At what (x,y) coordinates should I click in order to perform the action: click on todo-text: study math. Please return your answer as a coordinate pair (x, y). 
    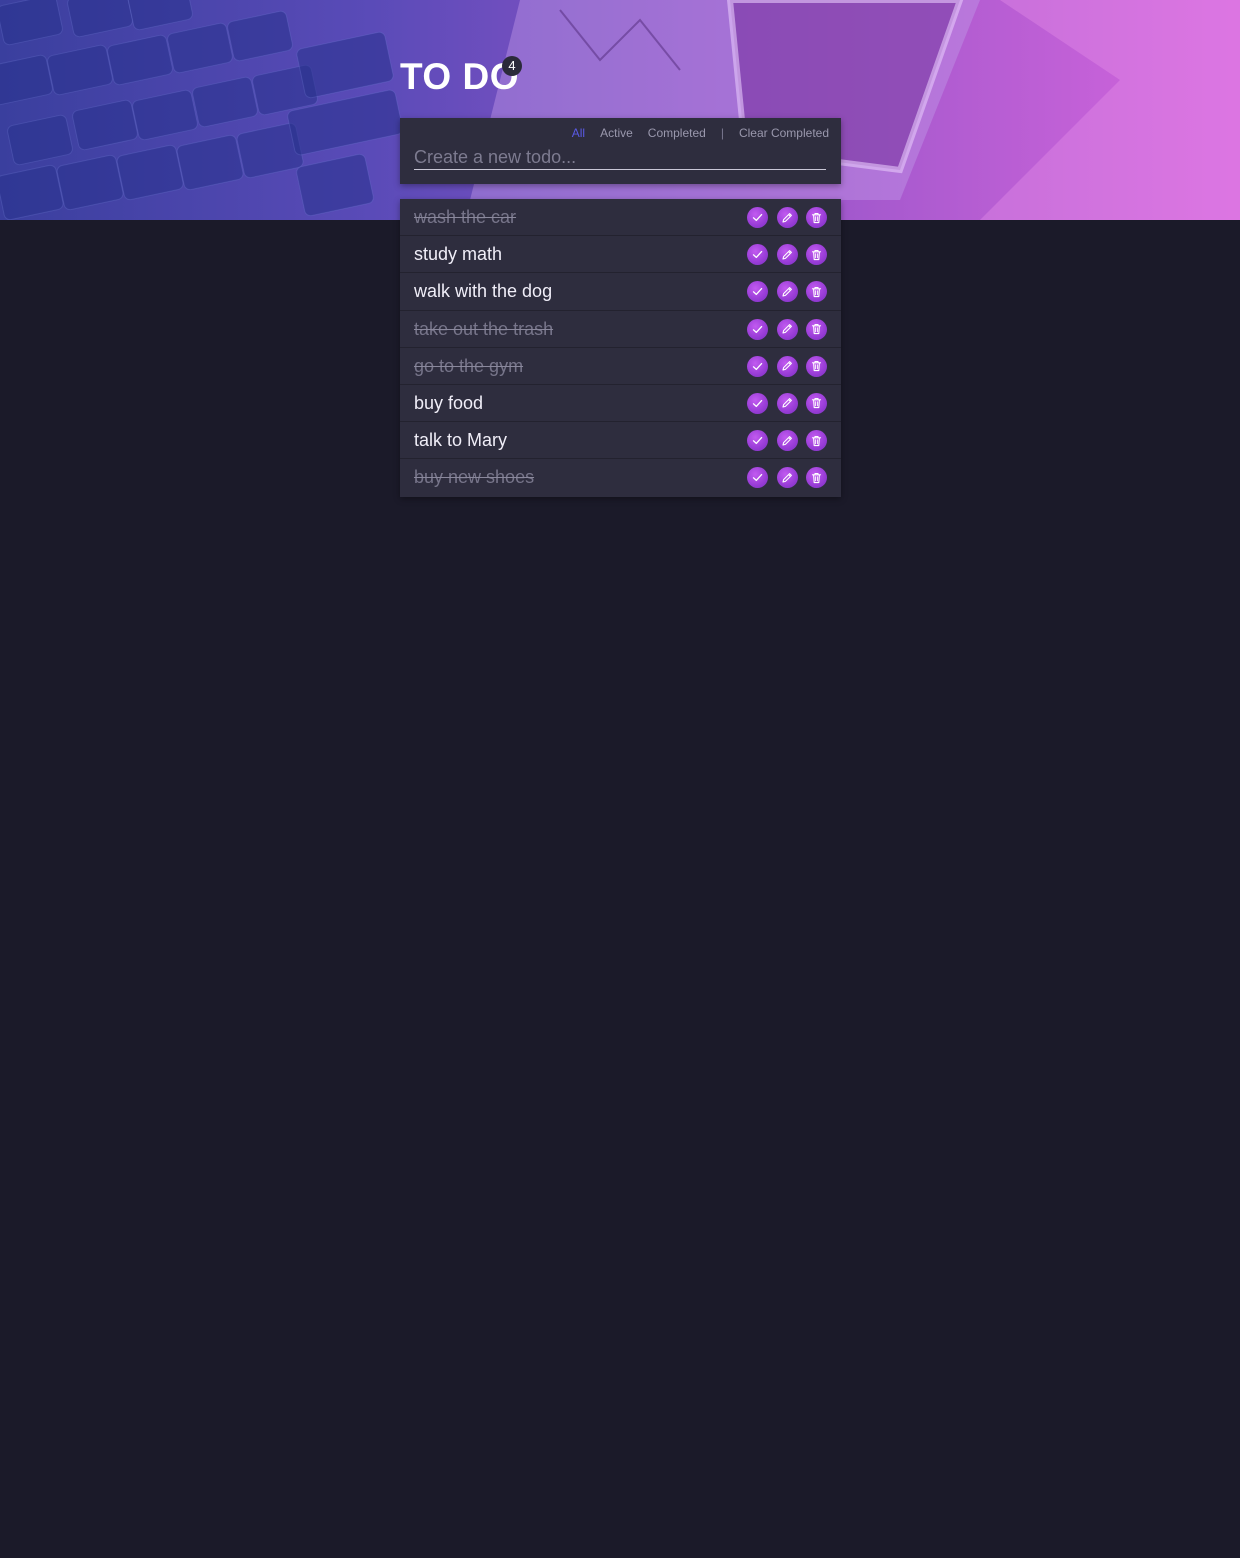
    Looking at the image, I should click on (458, 254).